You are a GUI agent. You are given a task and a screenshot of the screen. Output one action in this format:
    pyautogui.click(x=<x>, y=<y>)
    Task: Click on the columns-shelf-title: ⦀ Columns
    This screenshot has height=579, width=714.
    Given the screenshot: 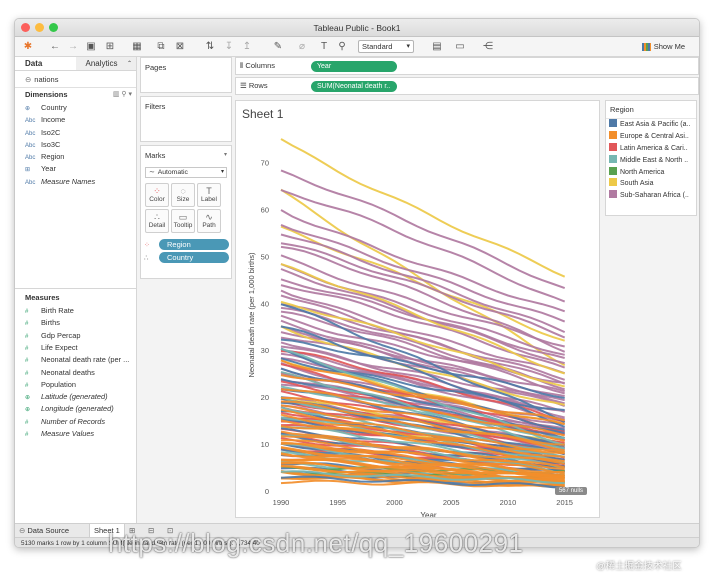 What is the action you would take?
    pyautogui.click(x=257, y=66)
    